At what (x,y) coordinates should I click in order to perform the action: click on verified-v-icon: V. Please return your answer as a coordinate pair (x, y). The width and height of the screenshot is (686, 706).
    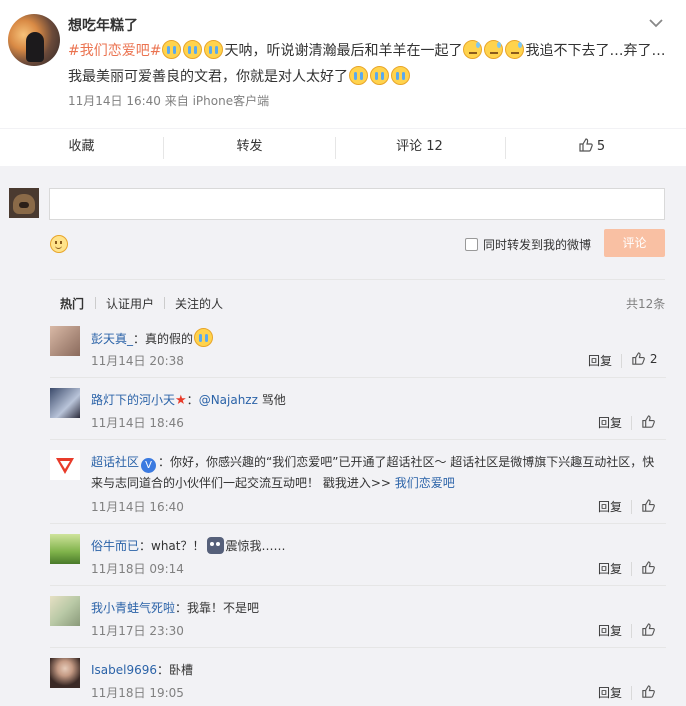
    Looking at the image, I should click on (149, 465).